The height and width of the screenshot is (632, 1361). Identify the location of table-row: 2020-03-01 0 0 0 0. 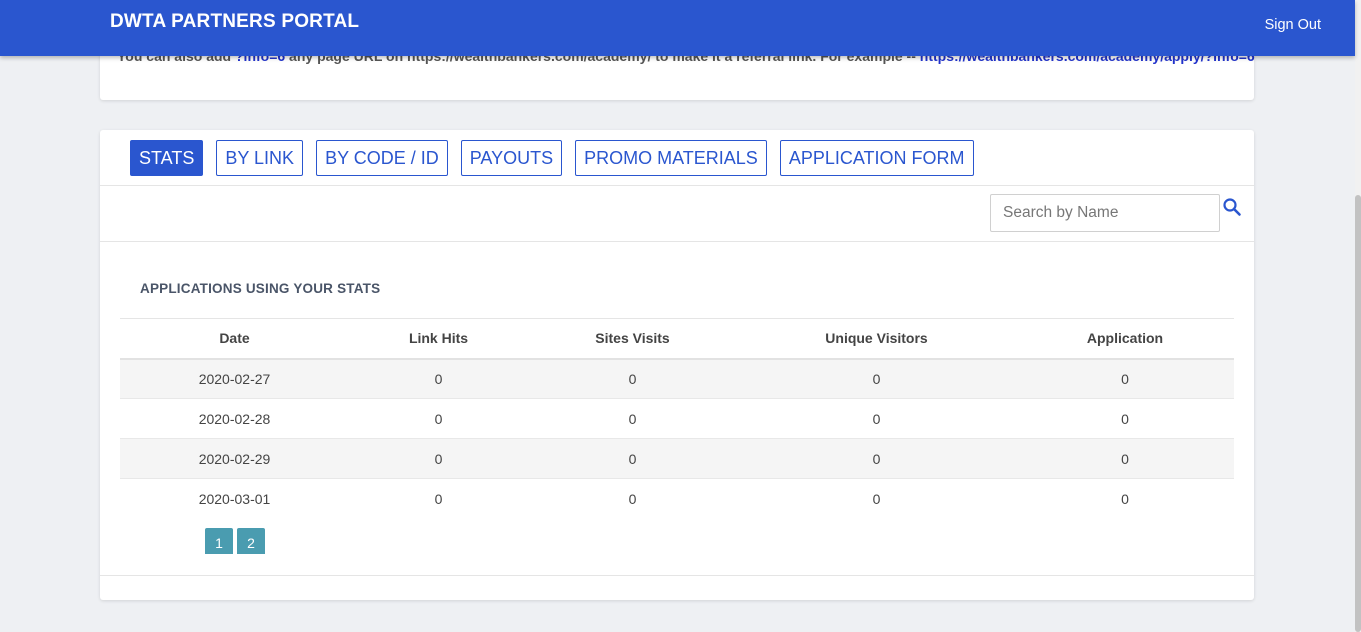
(677, 498).